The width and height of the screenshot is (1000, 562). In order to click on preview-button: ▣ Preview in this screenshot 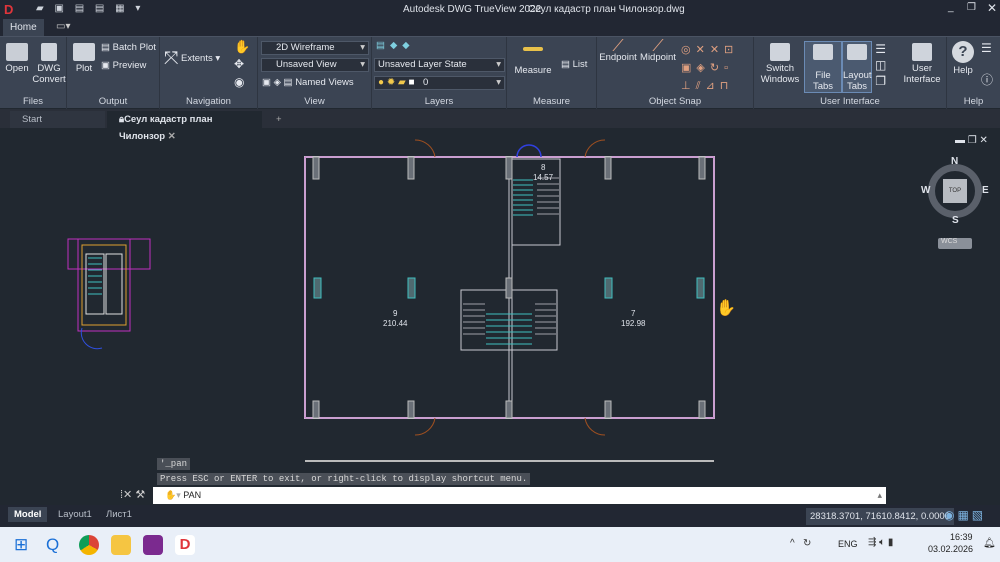, I will do `click(123, 65)`.